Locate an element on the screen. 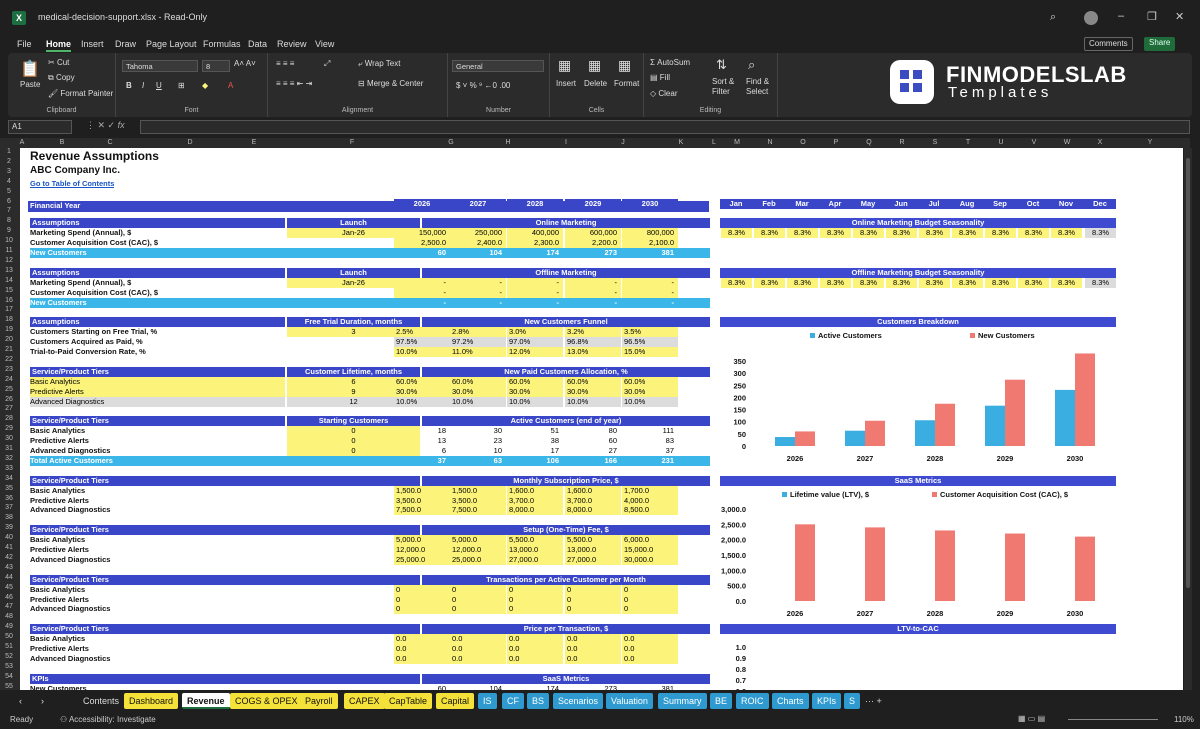 This screenshot has height=729, width=1200. font-size-select: 8 is located at coordinates (216, 66).